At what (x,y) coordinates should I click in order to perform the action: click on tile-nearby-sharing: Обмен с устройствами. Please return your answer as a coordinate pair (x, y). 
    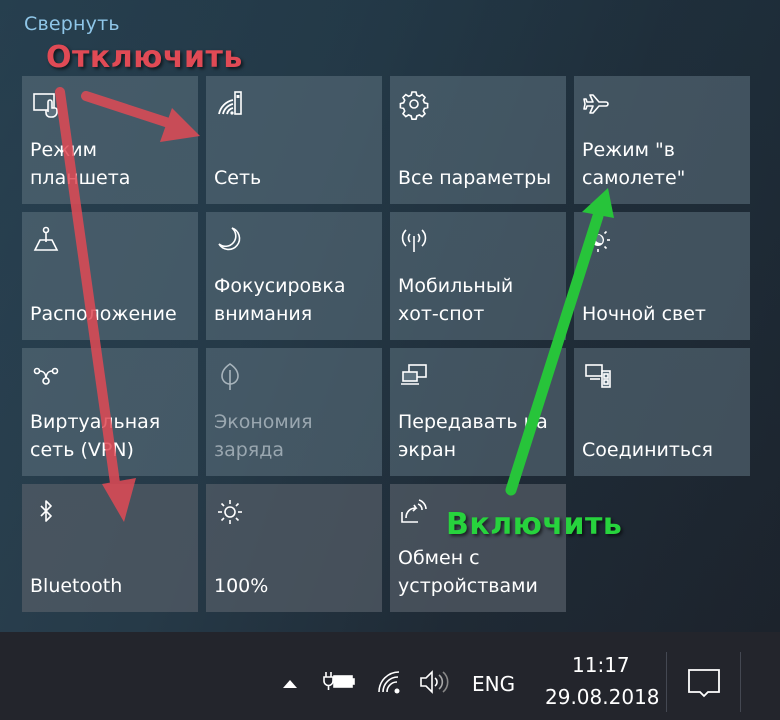
    Looking at the image, I should click on (478, 548).